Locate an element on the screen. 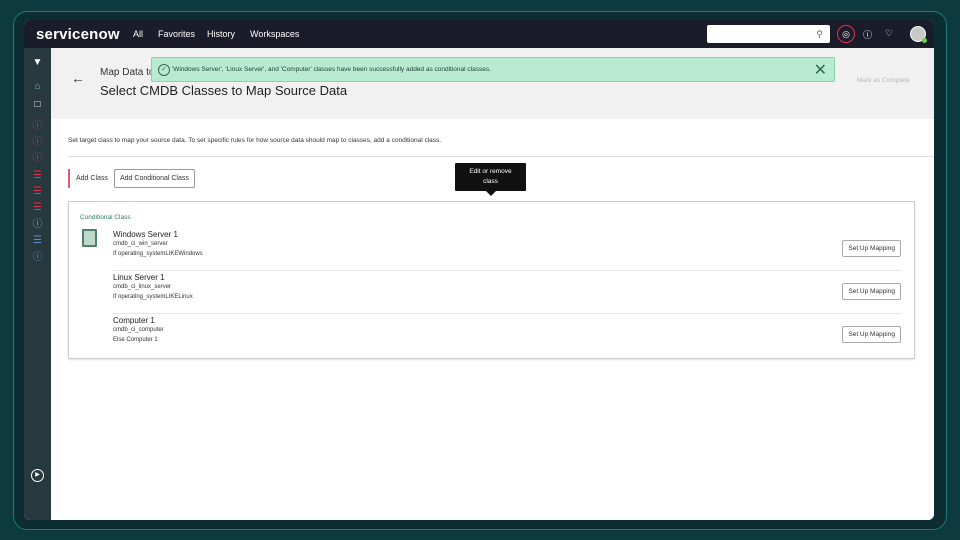 Image resolution: width=960 pixels, height=540 pixels. logo: servicenow is located at coordinates (78, 34).